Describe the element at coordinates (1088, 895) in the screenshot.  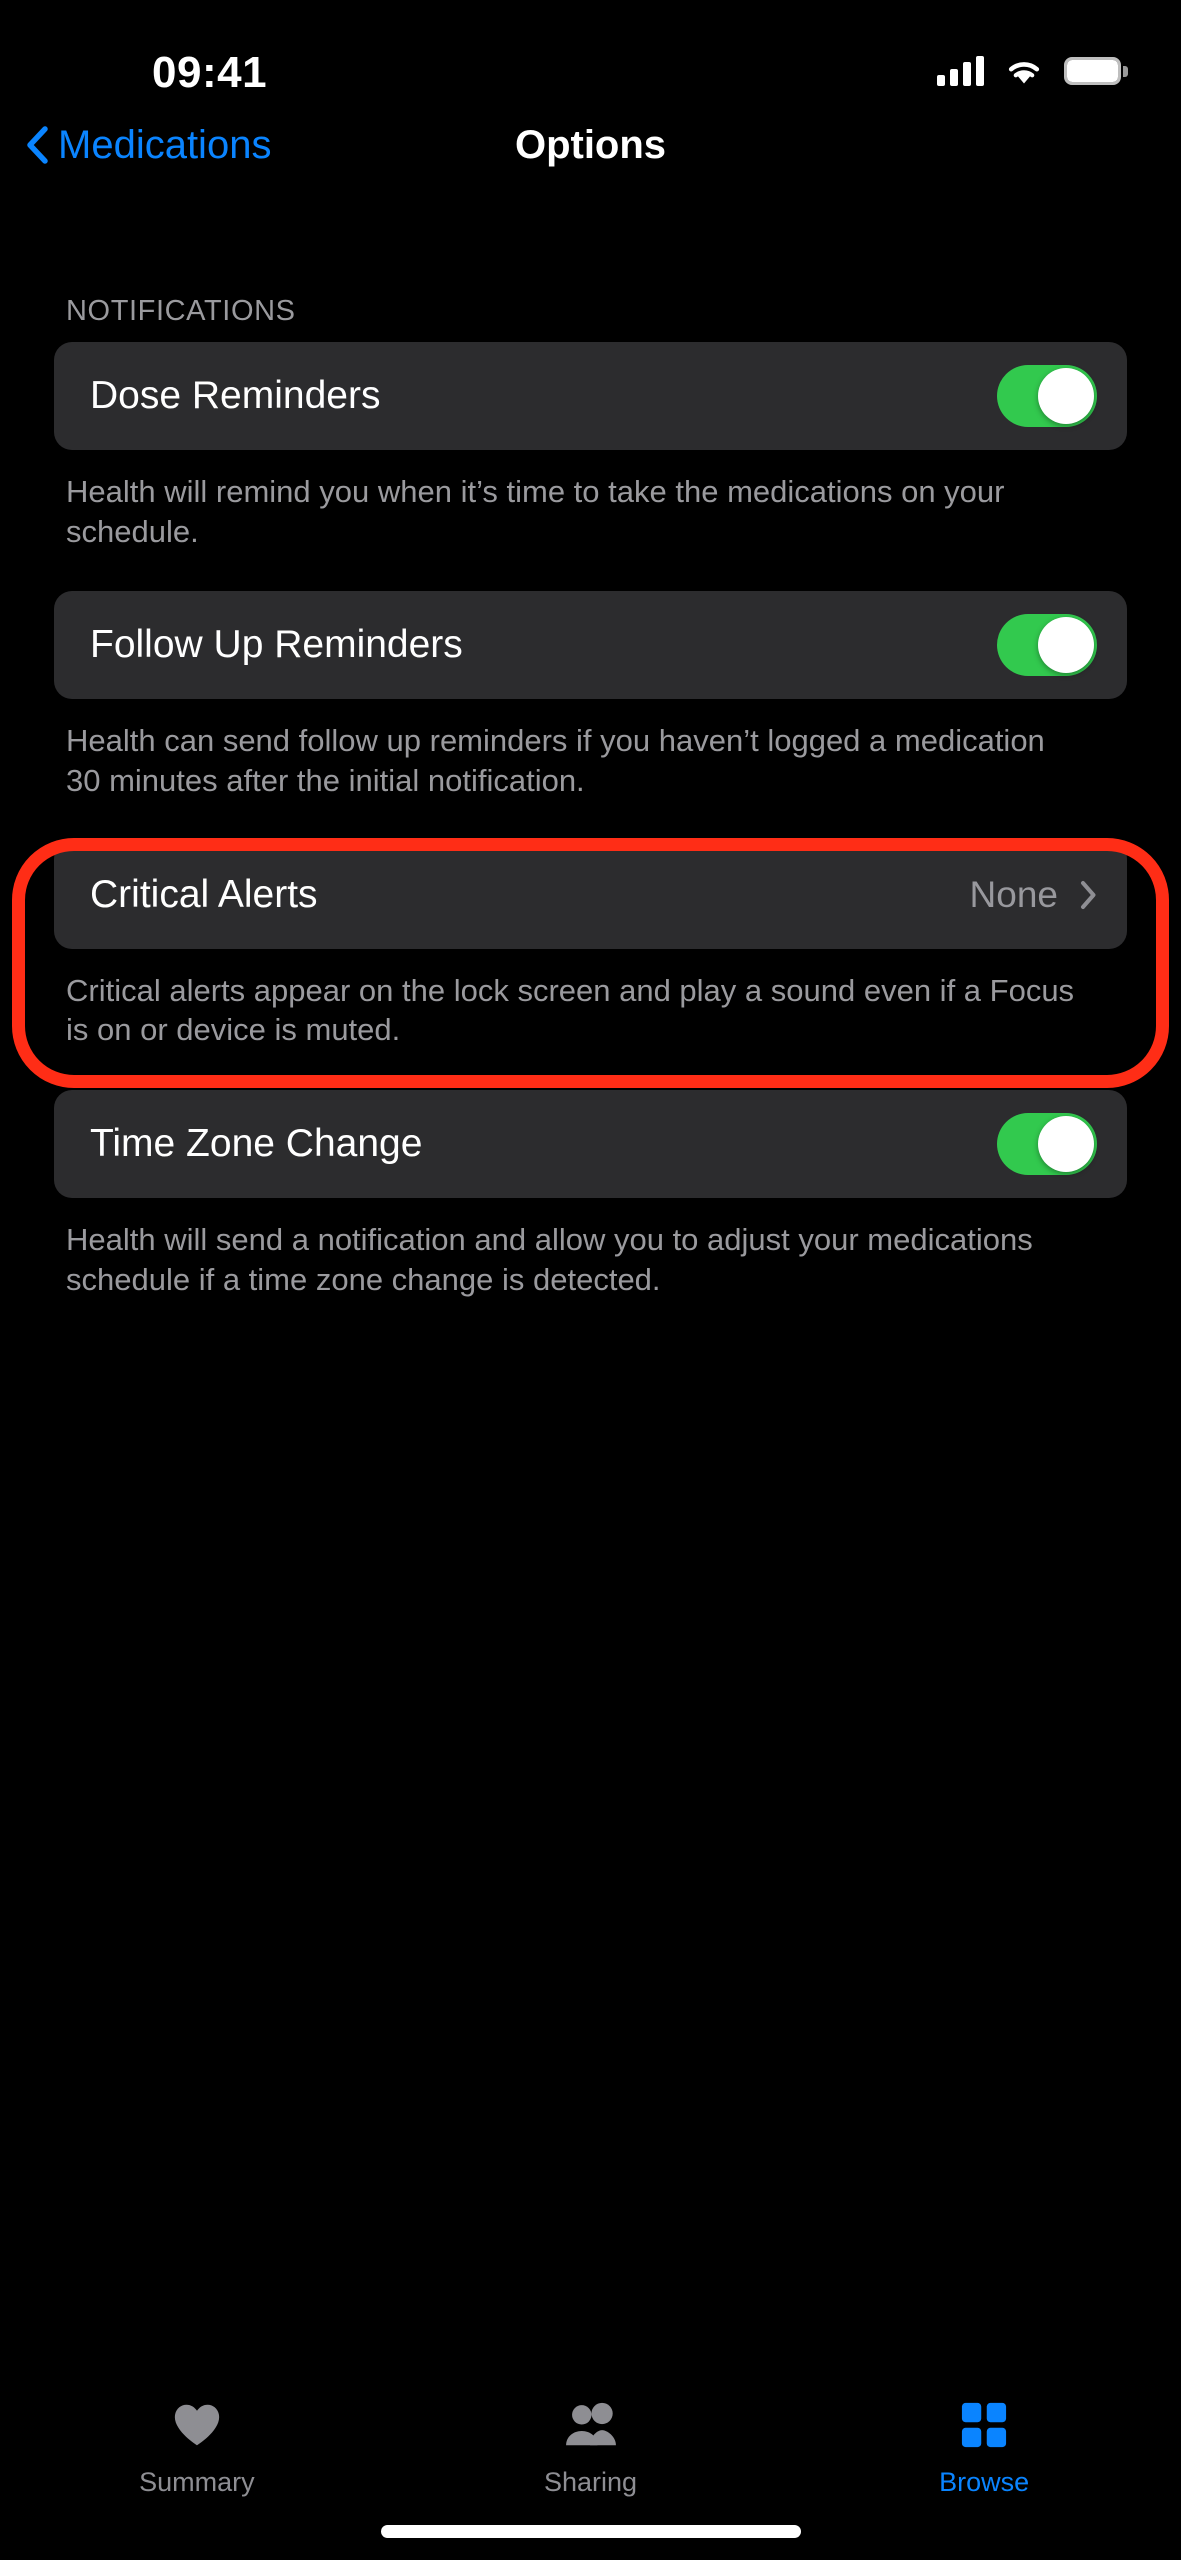
I see `chevron-right-icon` at that location.